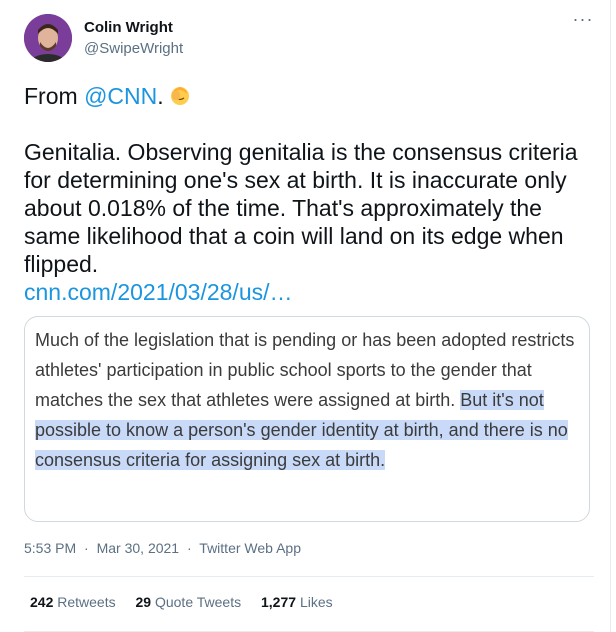  What do you see at coordinates (50, 548) in the screenshot?
I see `tweet-time: 5:53 PM` at bounding box center [50, 548].